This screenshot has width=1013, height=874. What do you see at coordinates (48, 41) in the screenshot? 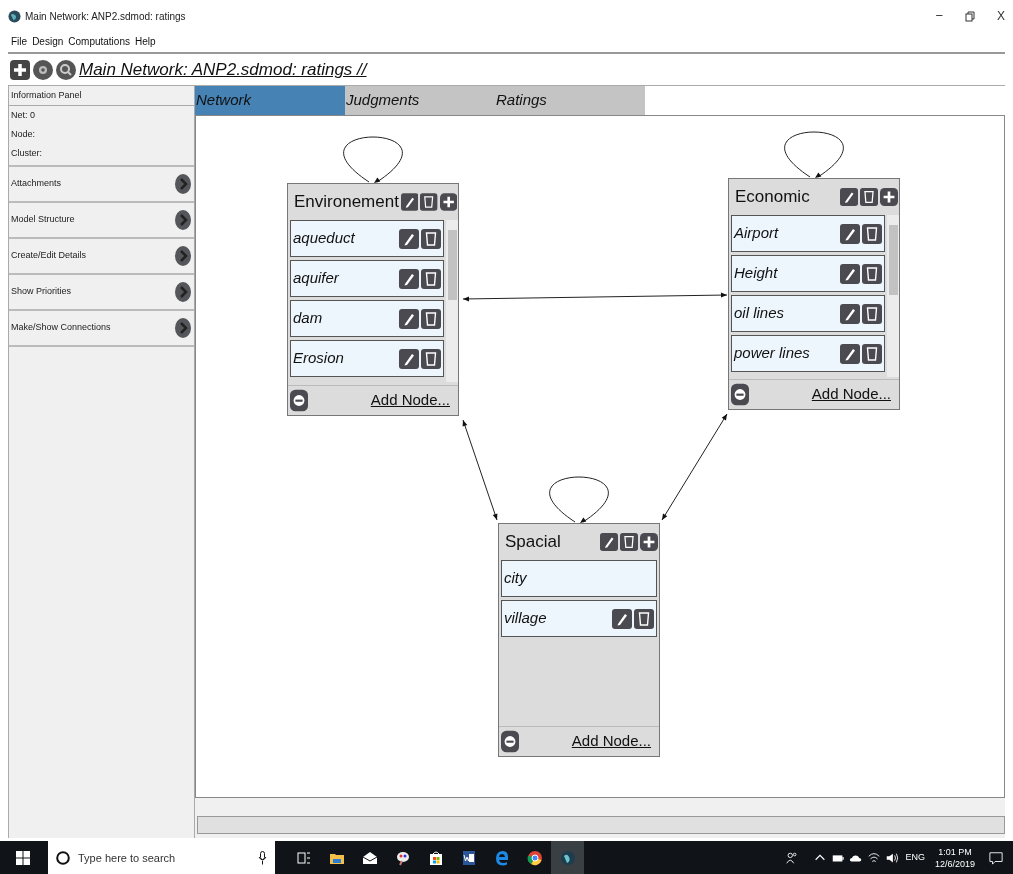
I see `menu-item: Design` at bounding box center [48, 41].